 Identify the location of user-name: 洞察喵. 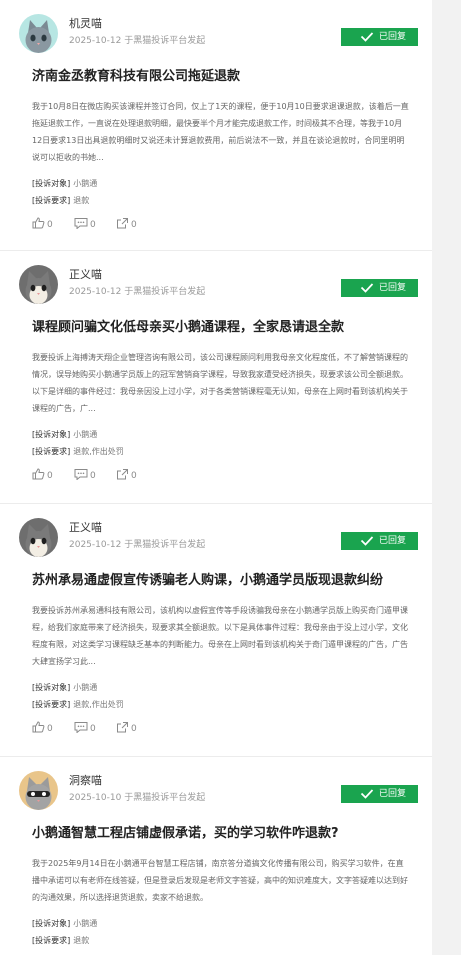
(85, 781).